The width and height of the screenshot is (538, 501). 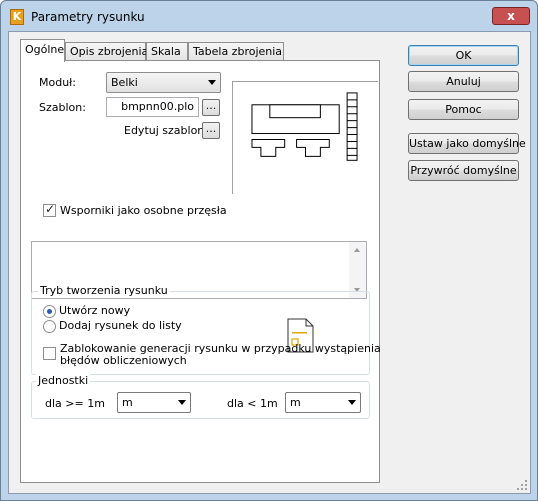 I want to click on tab-tabela-zbrojenia: Tabela zbrojenia, so click(x=236, y=51).